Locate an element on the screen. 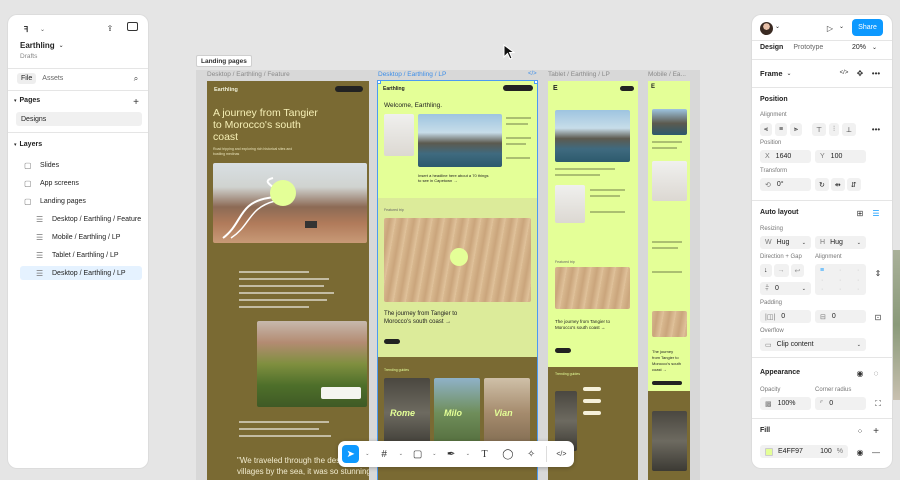  align-top-icon: ⊤ is located at coordinates (819, 129).